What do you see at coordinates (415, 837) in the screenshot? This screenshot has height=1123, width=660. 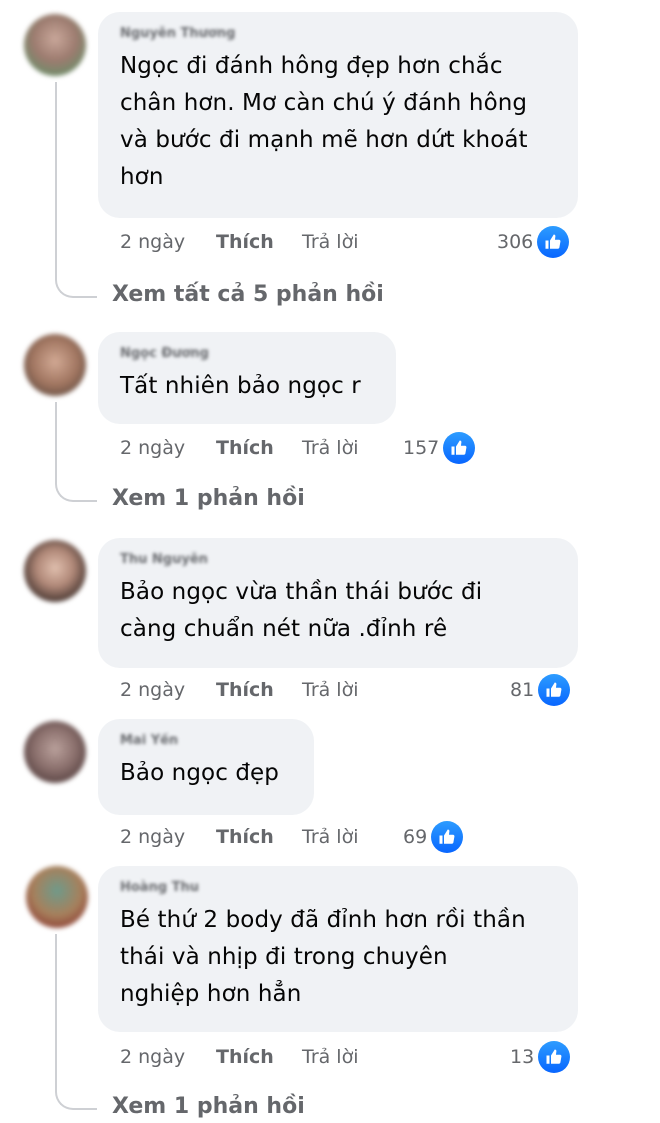 I see `reaction-number: 69` at bounding box center [415, 837].